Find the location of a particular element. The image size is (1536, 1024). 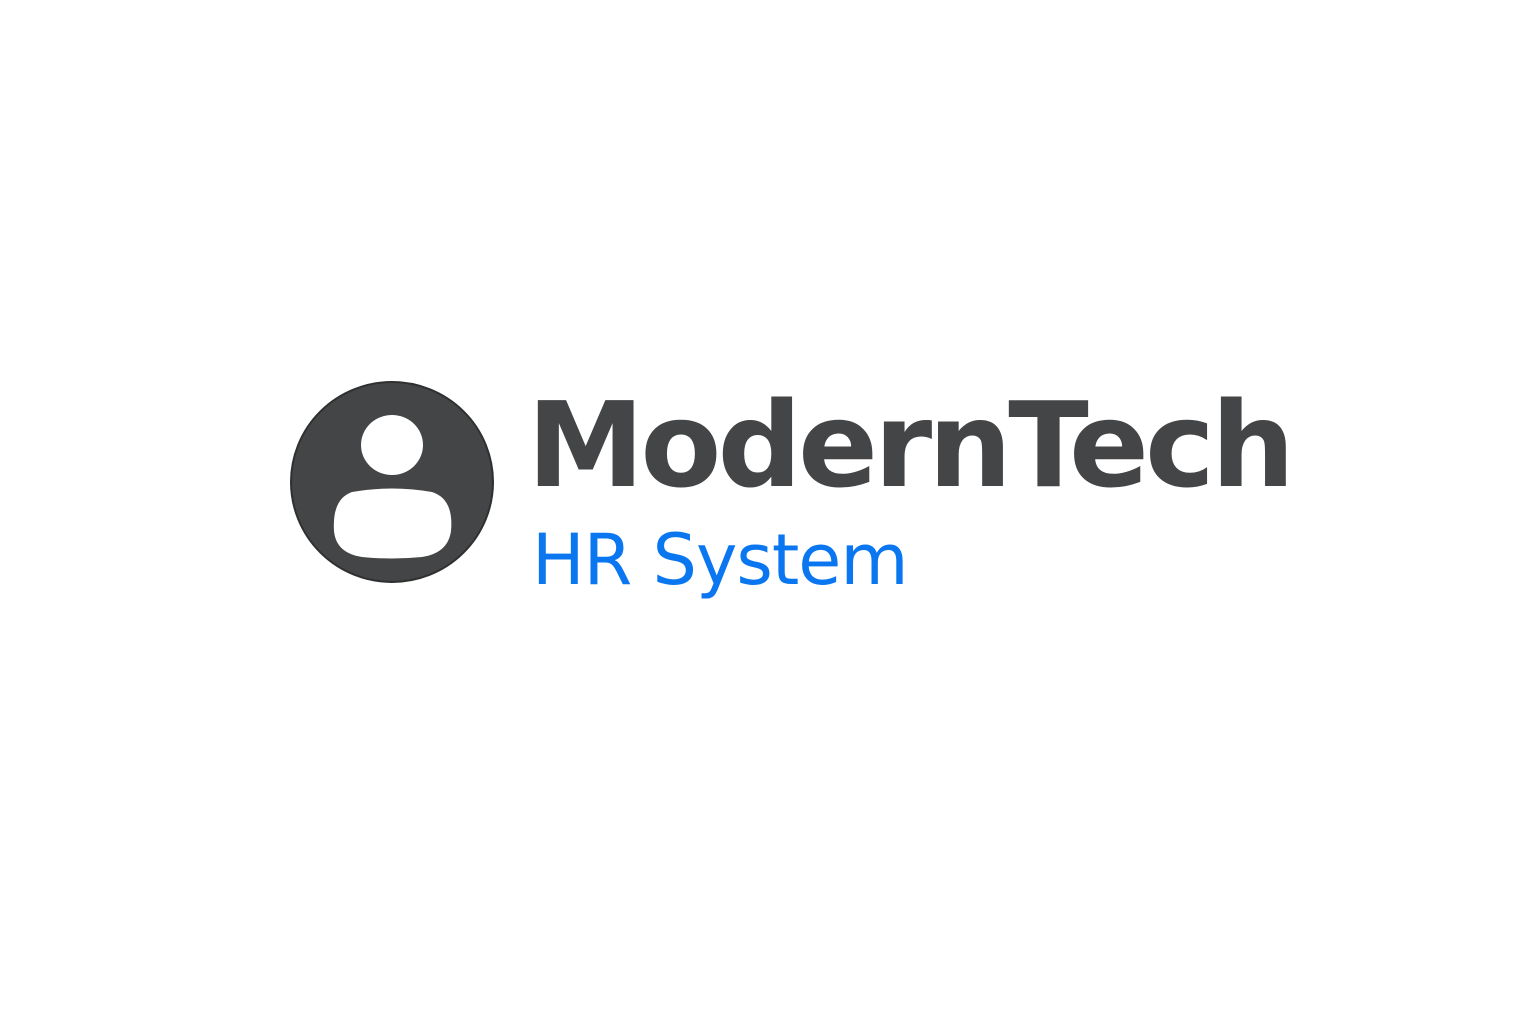

brand-name: ModernTech is located at coordinates (911, 445).